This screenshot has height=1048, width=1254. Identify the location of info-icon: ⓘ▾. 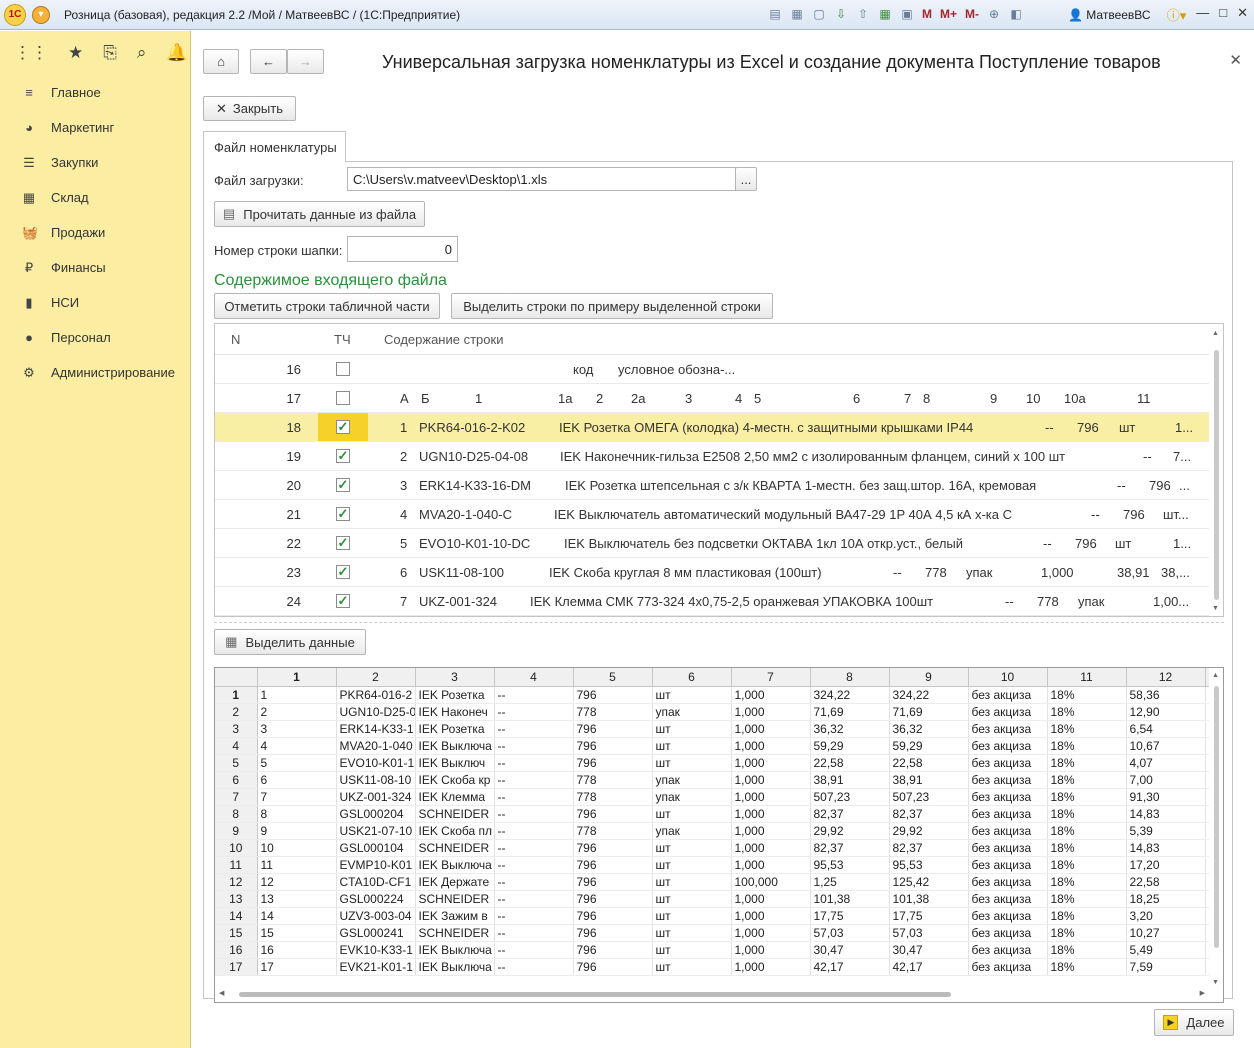
(1177, 14).